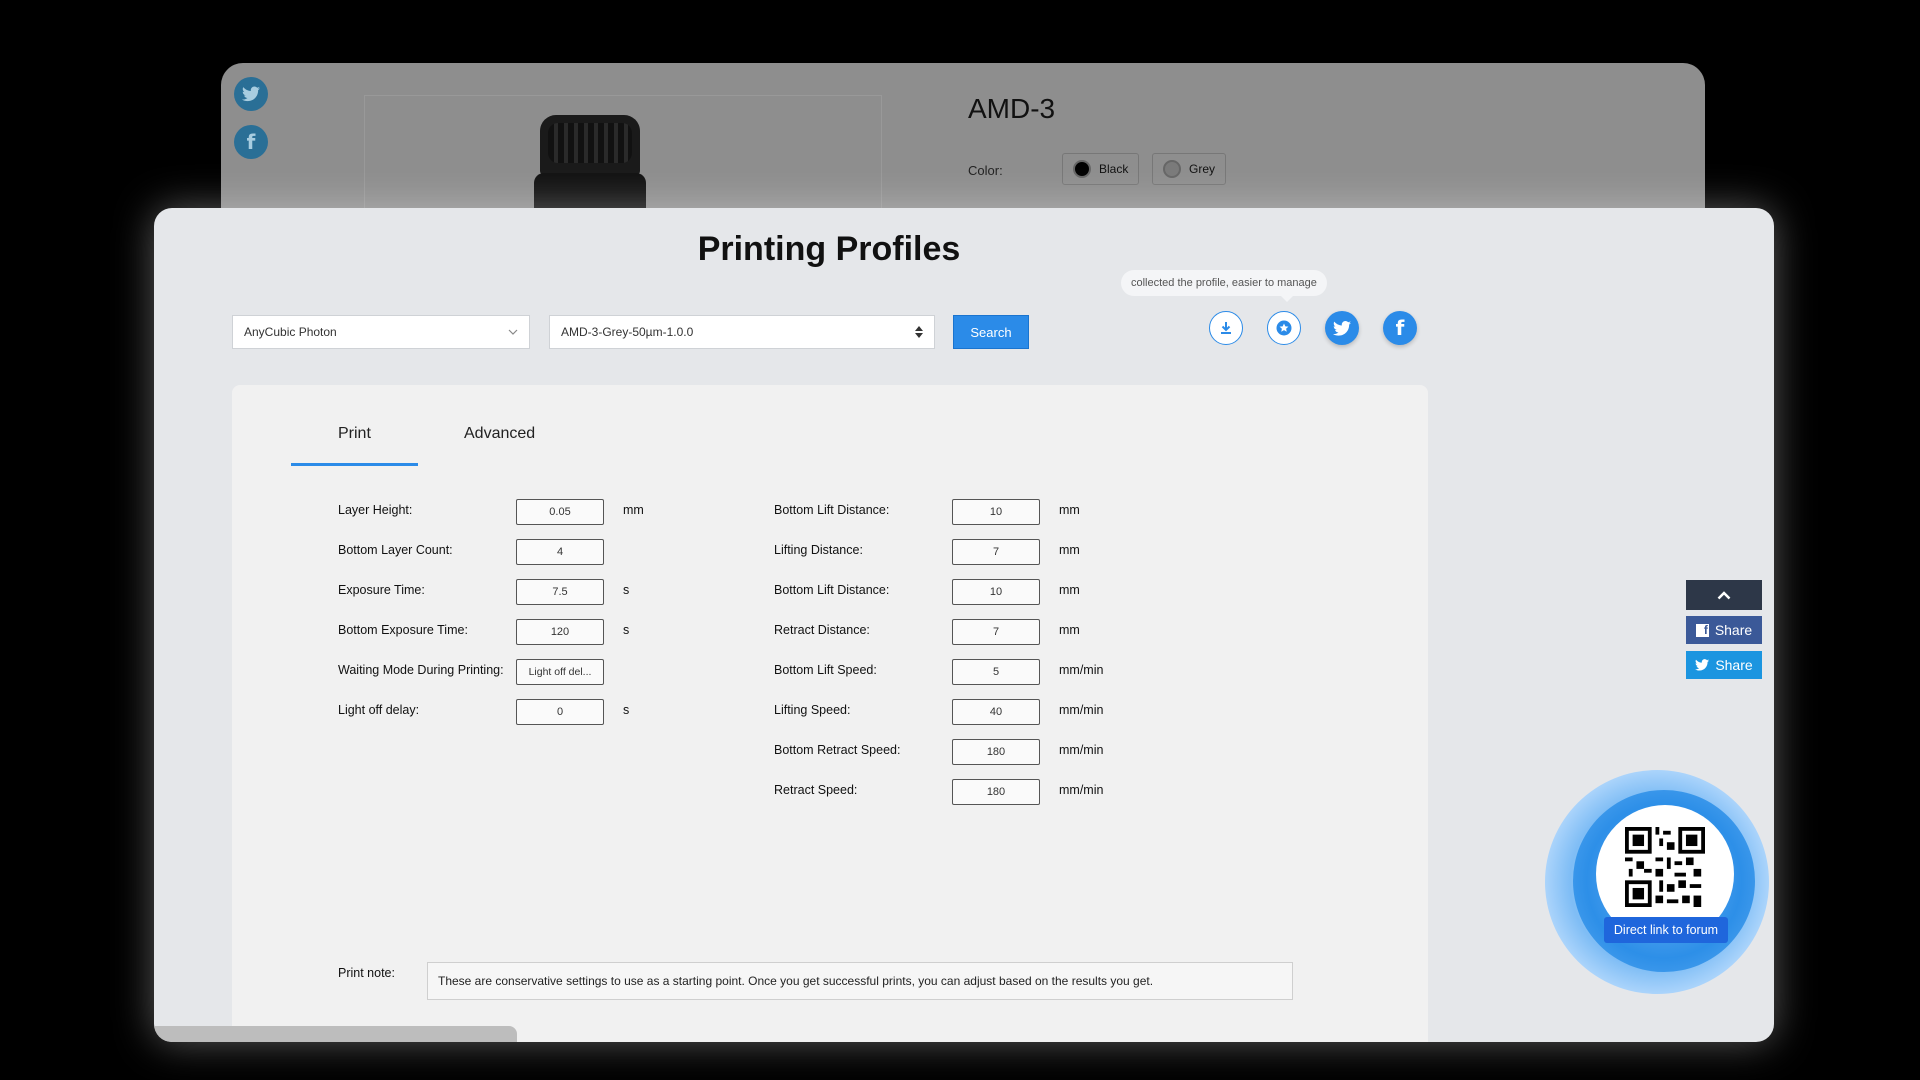  What do you see at coordinates (1172, 169) in the screenshot?
I see `grey-swatch` at bounding box center [1172, 169].